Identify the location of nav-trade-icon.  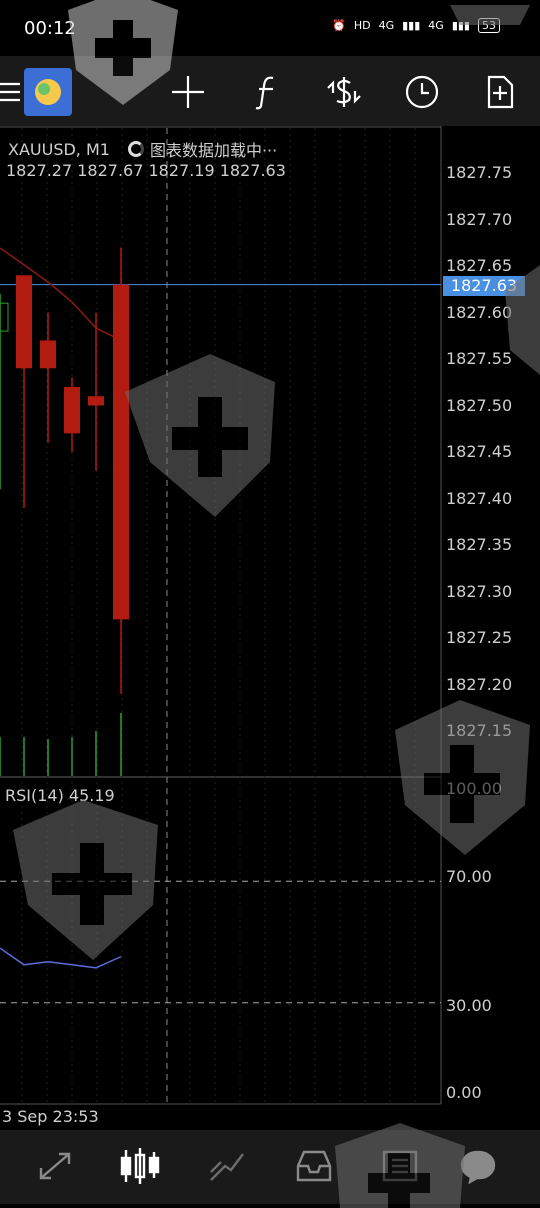
(227, 1166).